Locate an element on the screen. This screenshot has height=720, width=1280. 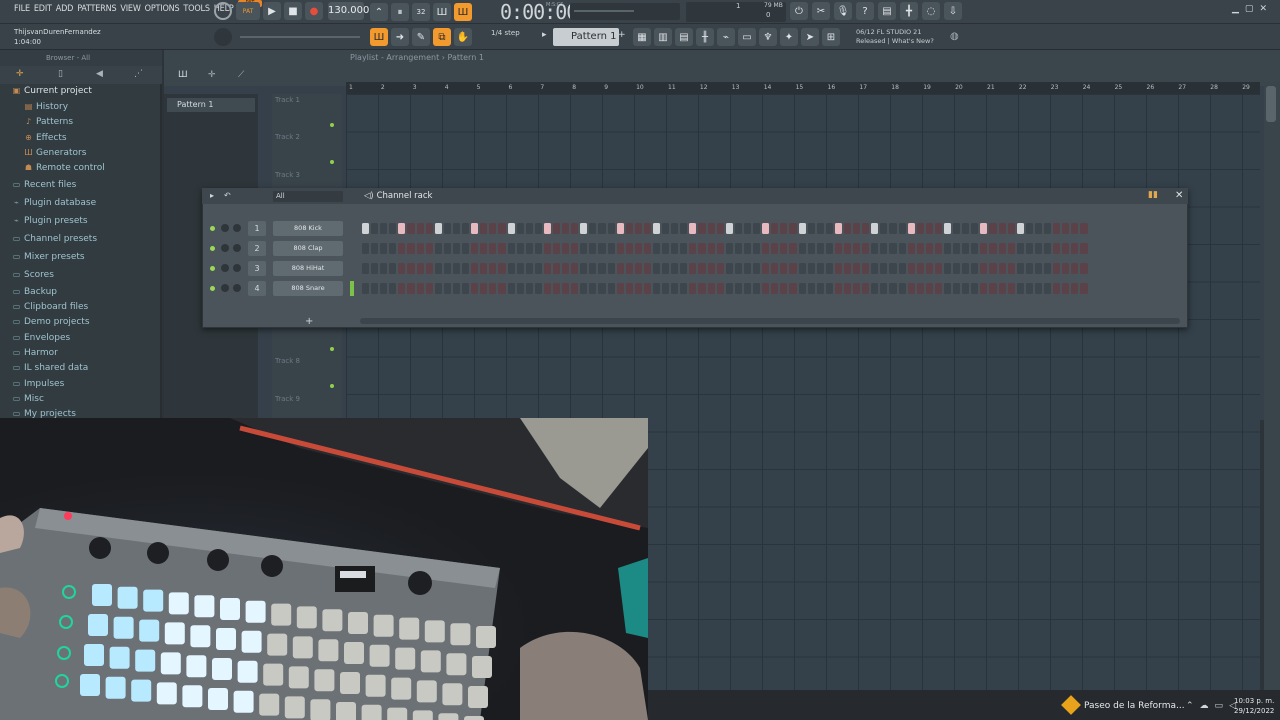
track-mute-led is located at coordinates (332, 125).